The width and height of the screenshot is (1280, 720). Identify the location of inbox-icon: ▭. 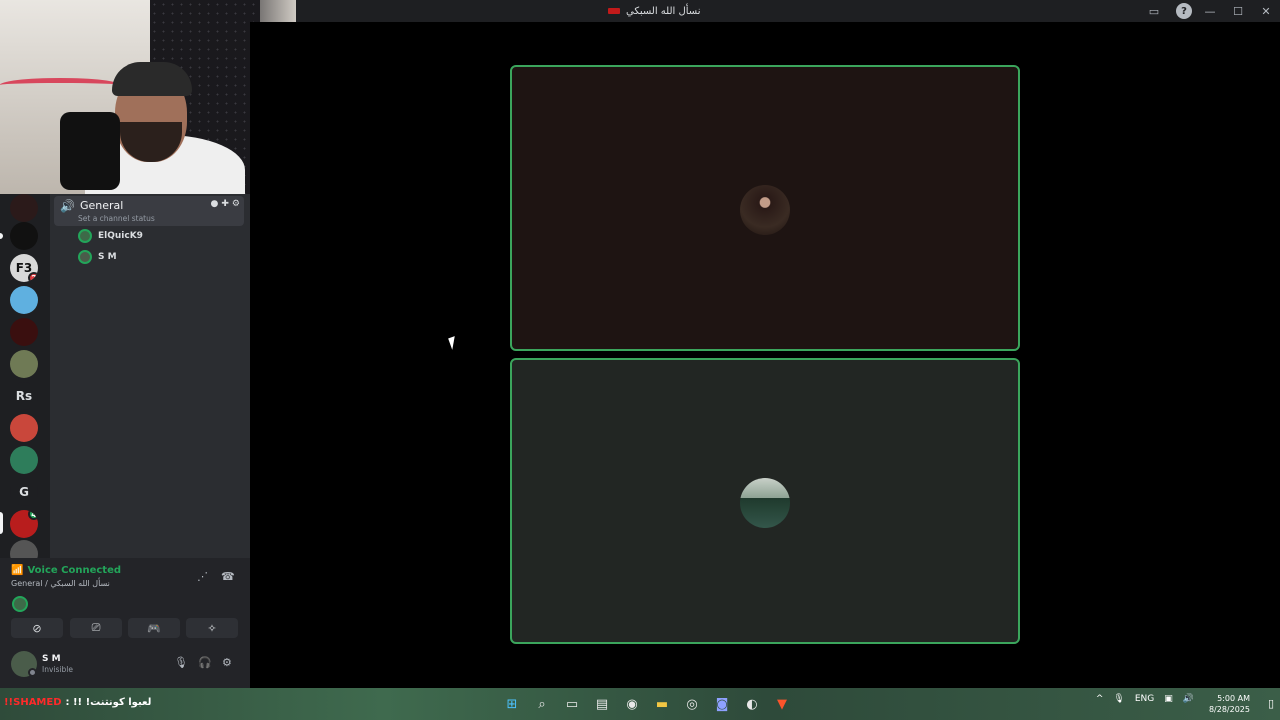
(1154, 11).